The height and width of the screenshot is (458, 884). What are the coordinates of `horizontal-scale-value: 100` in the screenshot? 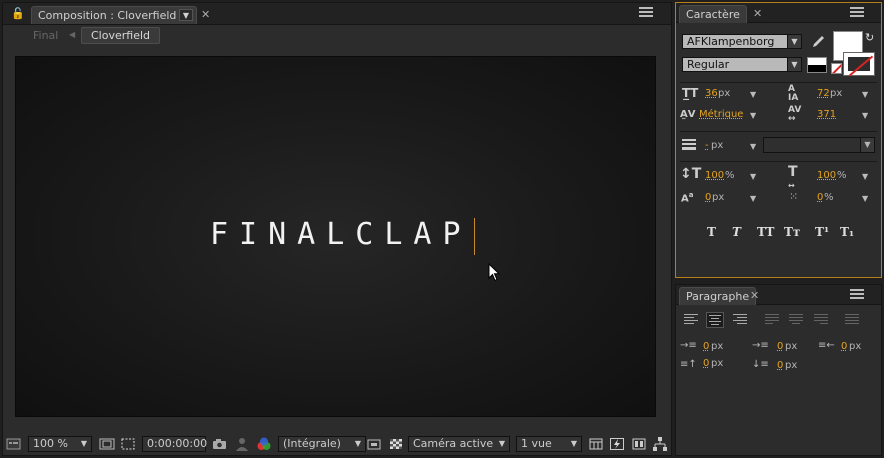 It's located at (826, 175).